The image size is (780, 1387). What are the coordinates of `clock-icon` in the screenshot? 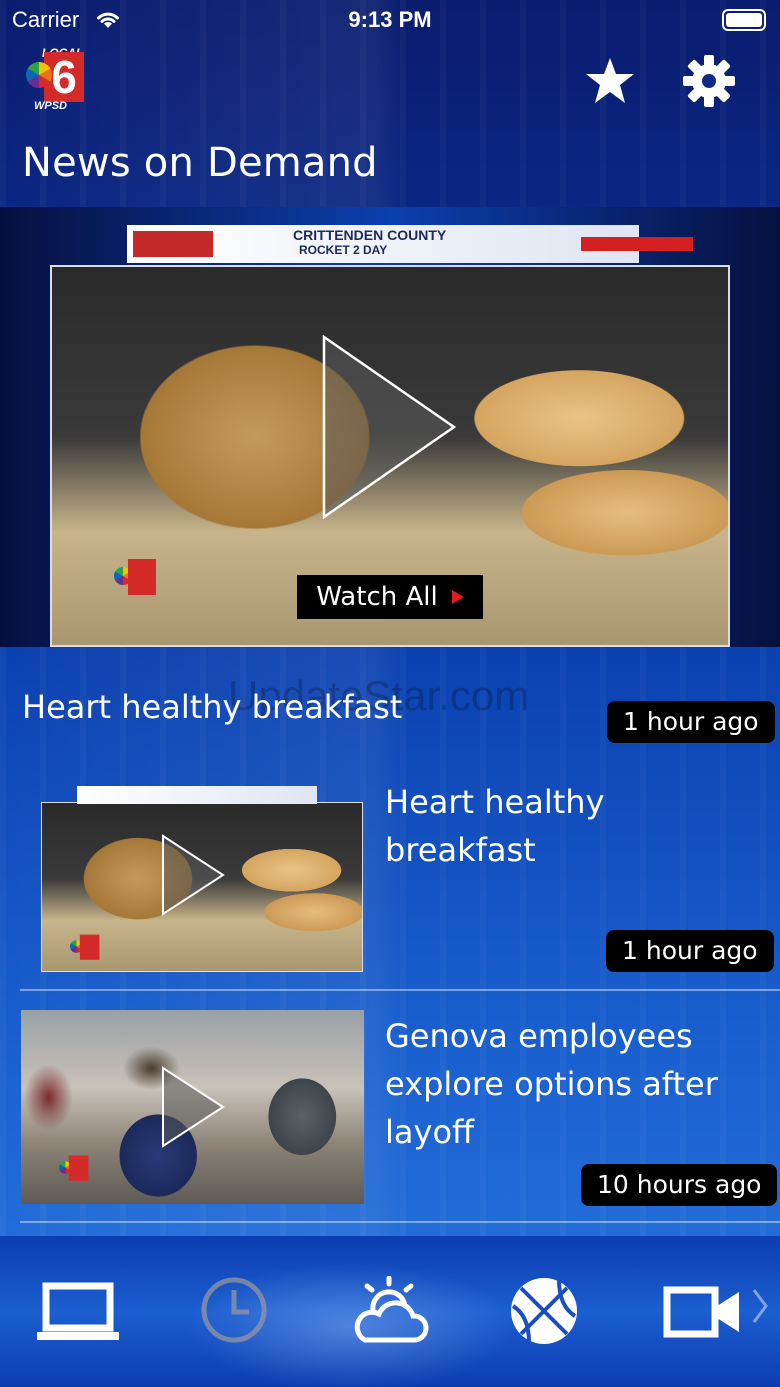 It's located at (234, 1311).